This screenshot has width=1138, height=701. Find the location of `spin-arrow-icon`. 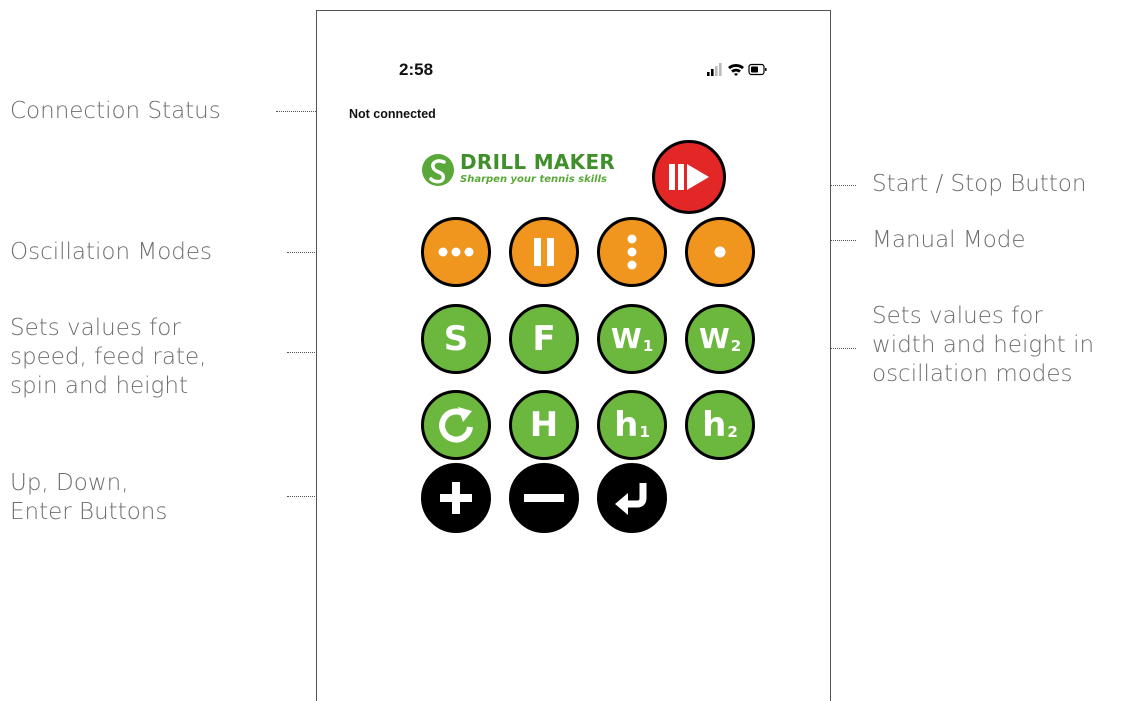

spin-arrow-icon is located at coordinates (456, 425).